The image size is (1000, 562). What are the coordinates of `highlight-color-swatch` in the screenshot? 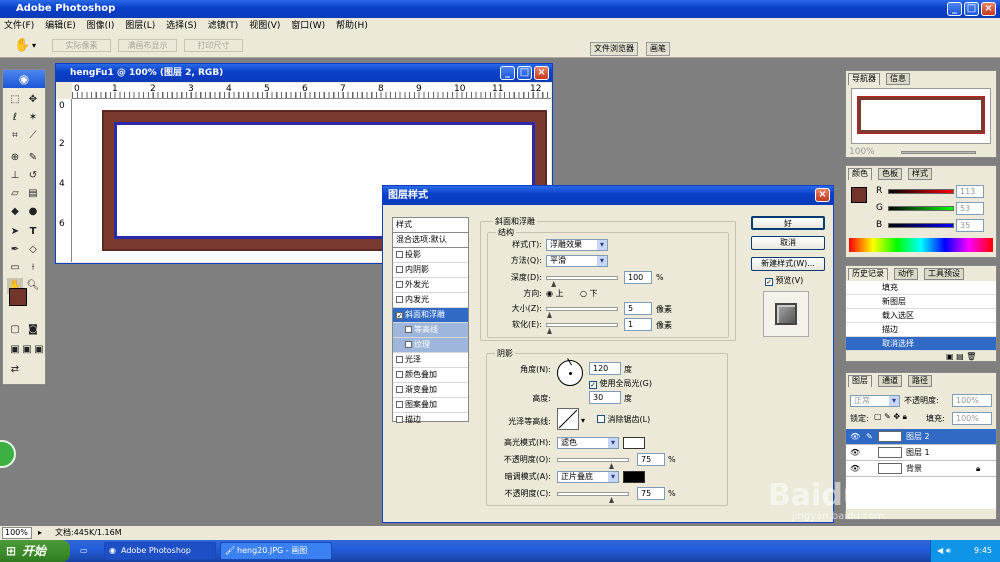 It's located at (634, 443).